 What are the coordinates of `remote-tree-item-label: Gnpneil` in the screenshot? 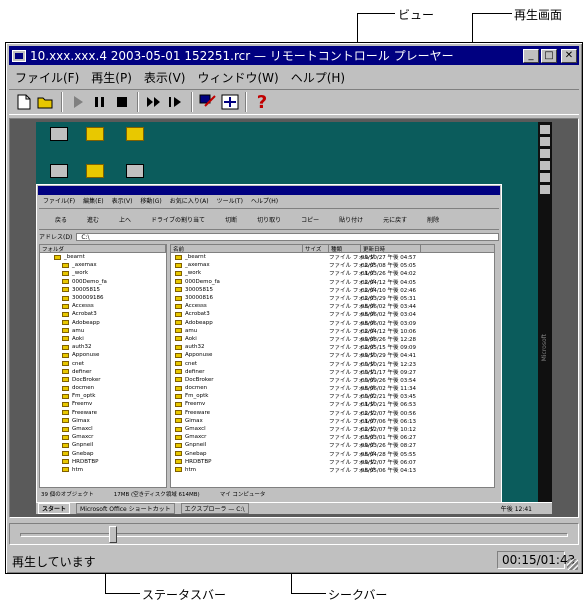 It's located at (83, 445).